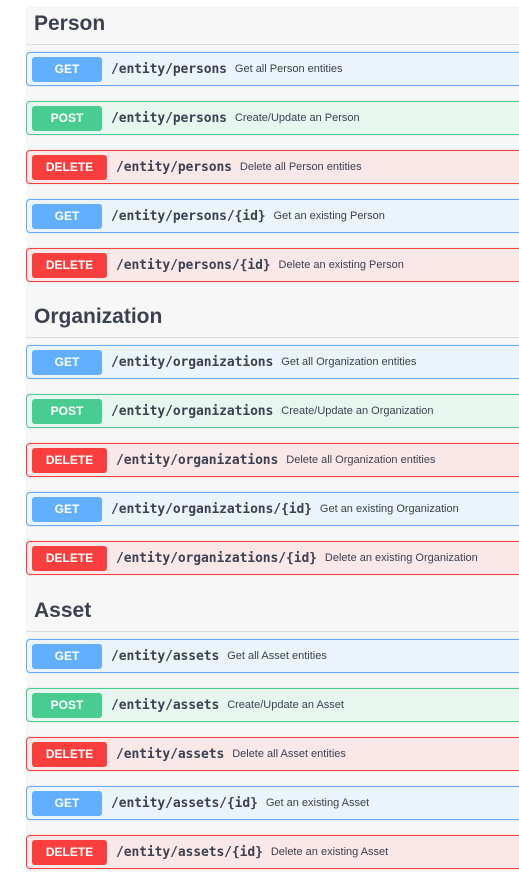 The width and height of the screenshot is (519, 876). What do you see at coordinates (317, 803) in the screenshot?
I see `operation-summary: Get an existing Asset` at bounding box center [317, 803].